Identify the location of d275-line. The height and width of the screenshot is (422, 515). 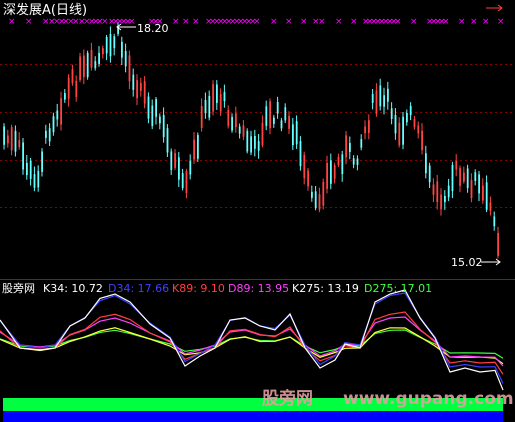
(252, 344).